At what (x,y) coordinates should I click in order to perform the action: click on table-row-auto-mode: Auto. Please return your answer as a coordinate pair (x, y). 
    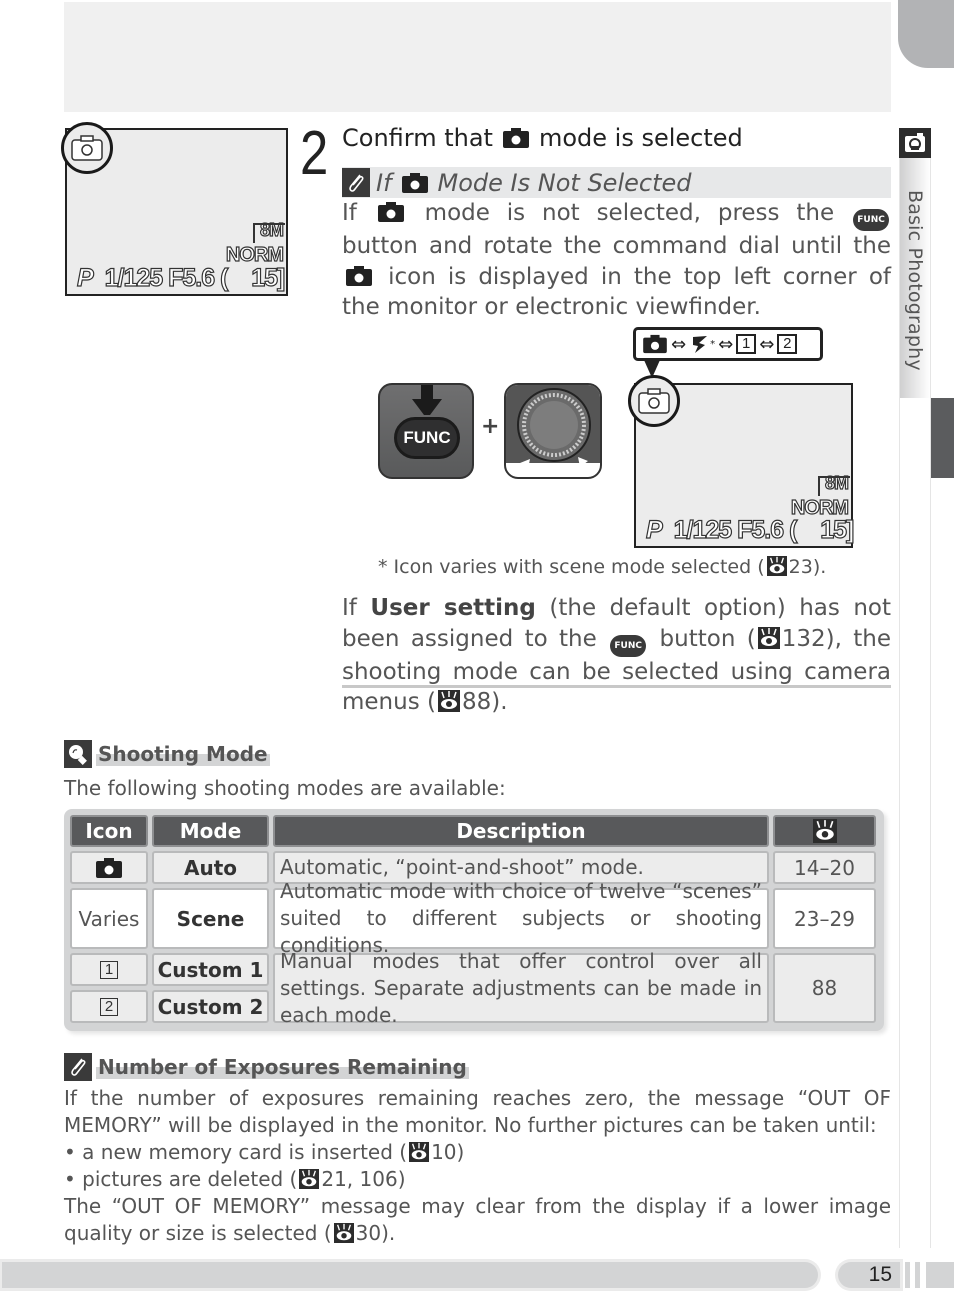
    Looking at the image, I should click on (210, 867).